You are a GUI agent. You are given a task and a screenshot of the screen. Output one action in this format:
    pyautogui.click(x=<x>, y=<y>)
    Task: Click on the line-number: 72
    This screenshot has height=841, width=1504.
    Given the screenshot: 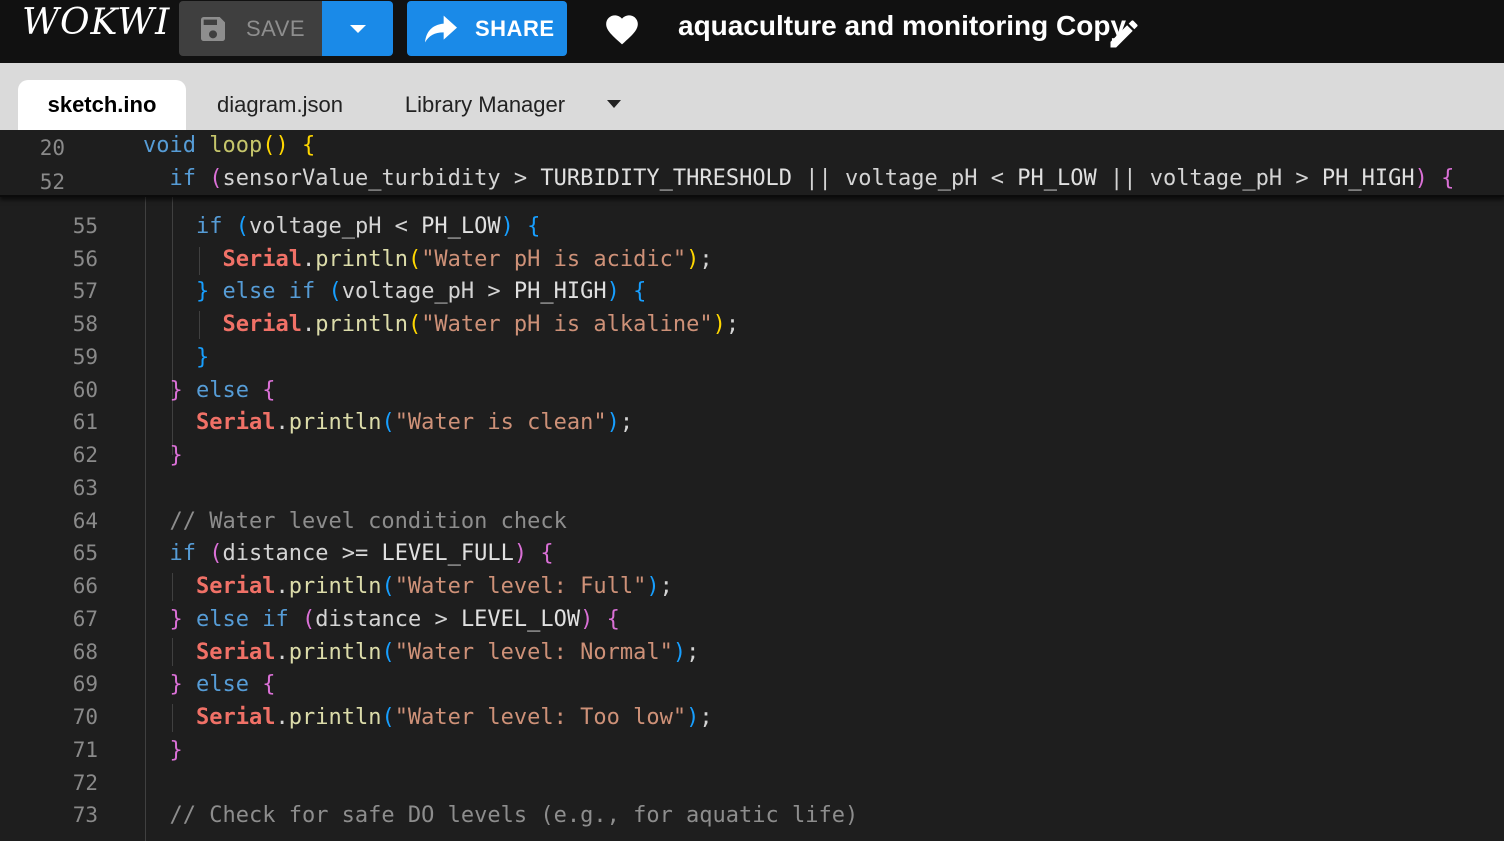 What is the action you would take?
    pyautogui.click(x=85, y=783)
    